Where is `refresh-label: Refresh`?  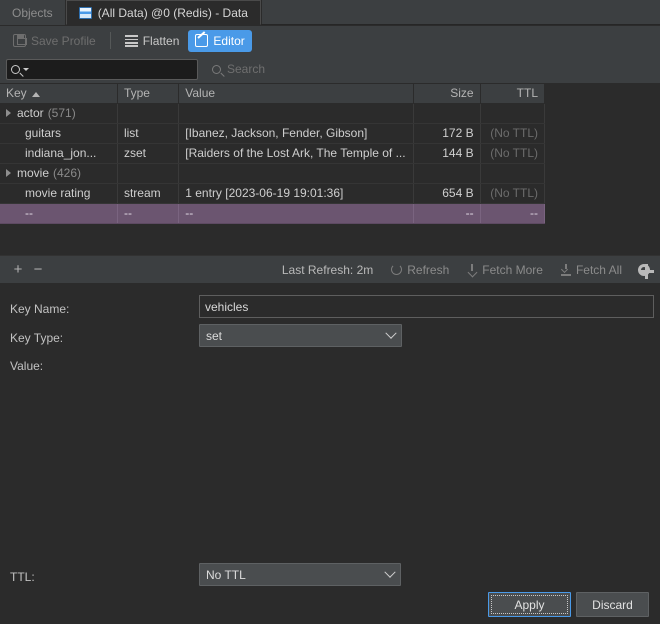
refresh-label: Refresh is located at coordinates (428, 269).